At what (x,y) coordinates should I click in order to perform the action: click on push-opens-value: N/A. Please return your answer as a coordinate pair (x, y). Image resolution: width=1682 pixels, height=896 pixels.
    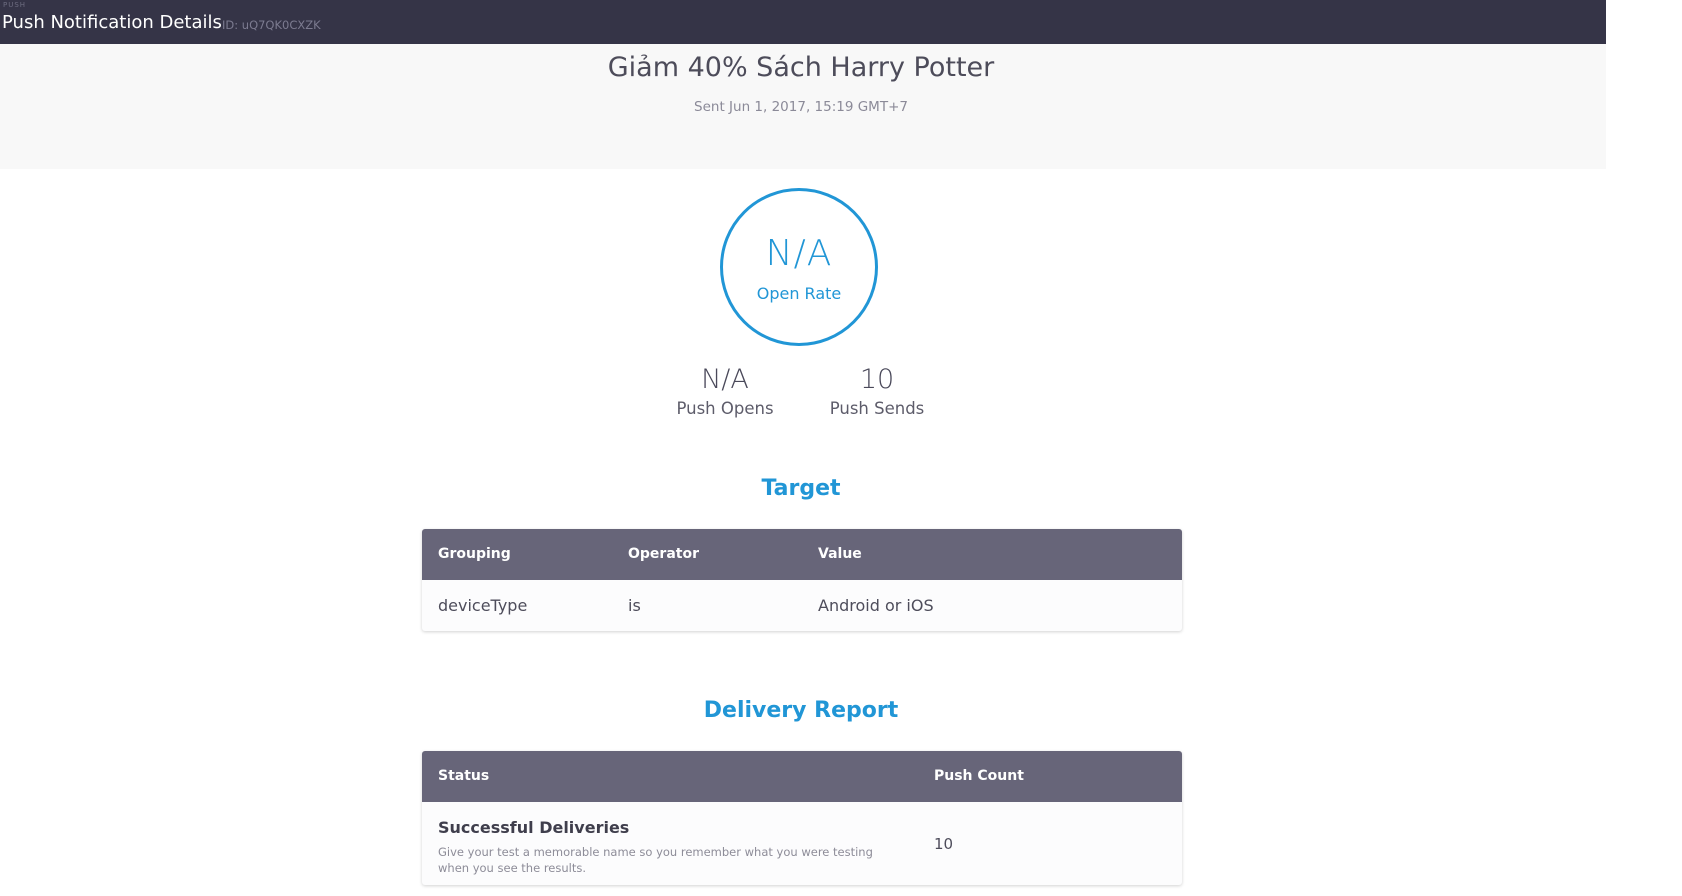
    Looking at the image, I should click on (725, 379).